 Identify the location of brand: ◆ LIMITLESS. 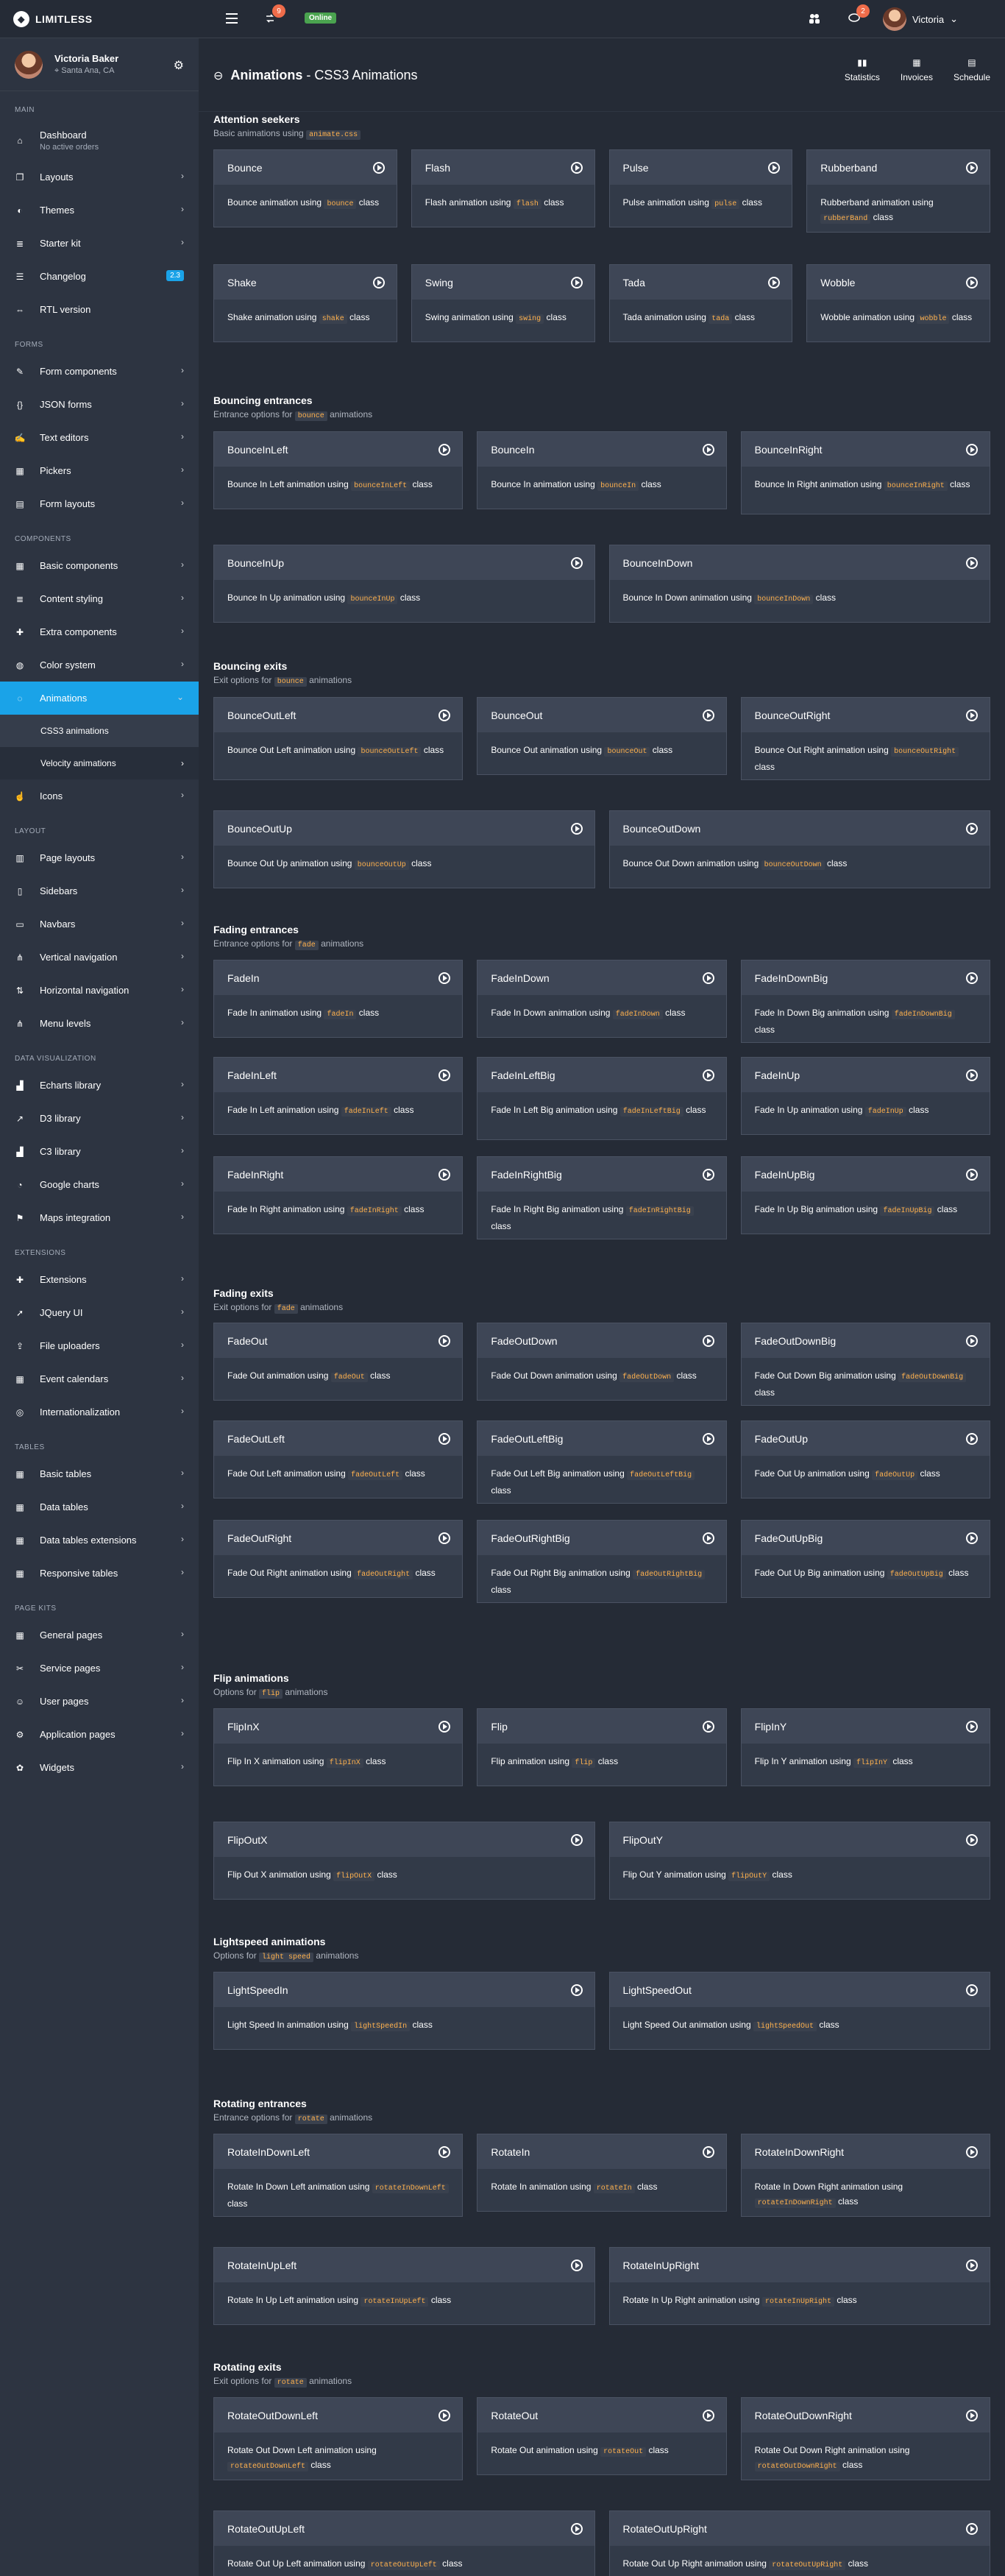
(53, 19).